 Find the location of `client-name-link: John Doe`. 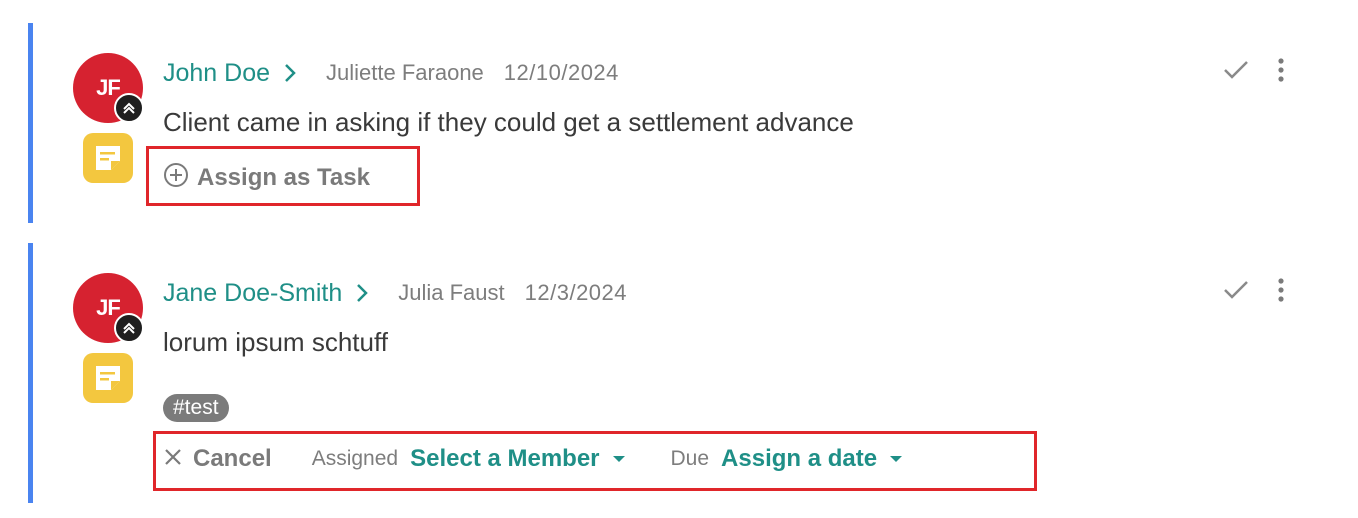

client-name-link: John Doe is located at coordinates (216, 73).